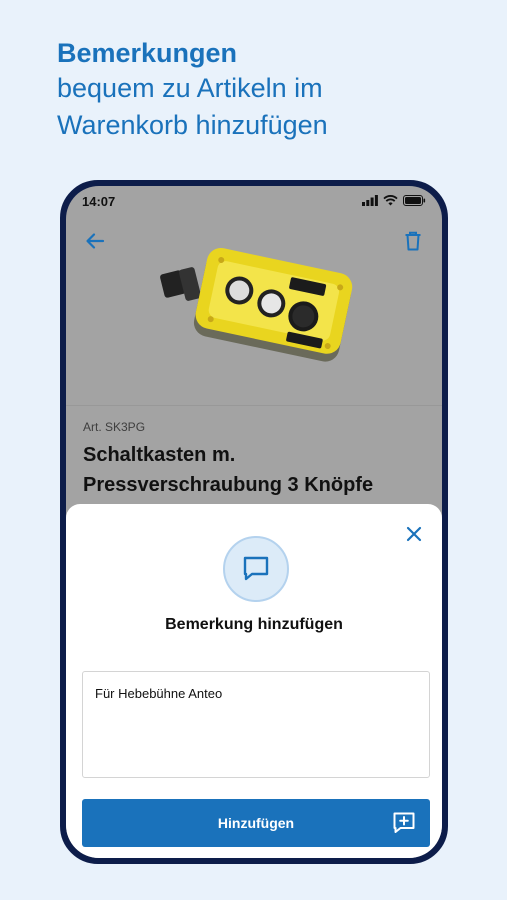  What do you see at coordinates (254, 405) in the screenshot?
I see `section-divider` at bounding box center [254, 405].